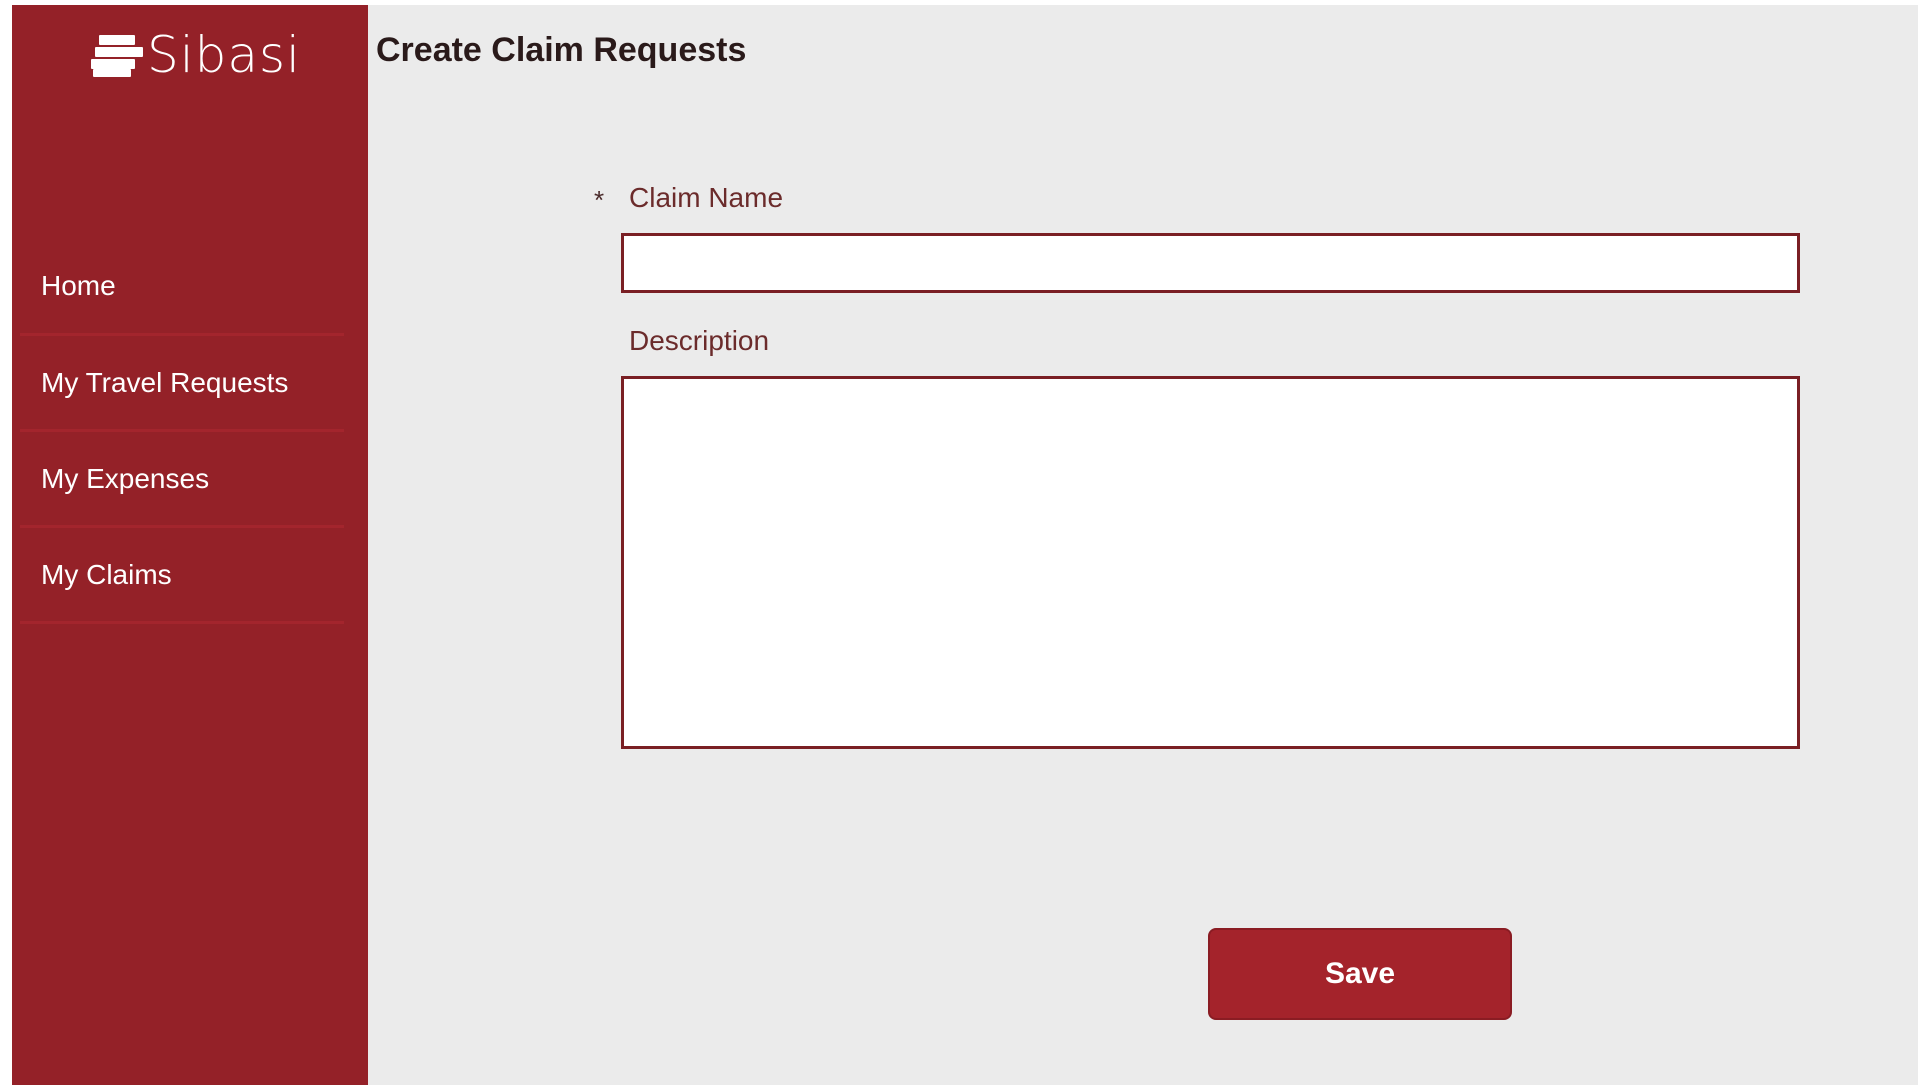 The width and height of the screenshot is (1918, 1088). I want to click on save-button: Save, so click(1360, 974).